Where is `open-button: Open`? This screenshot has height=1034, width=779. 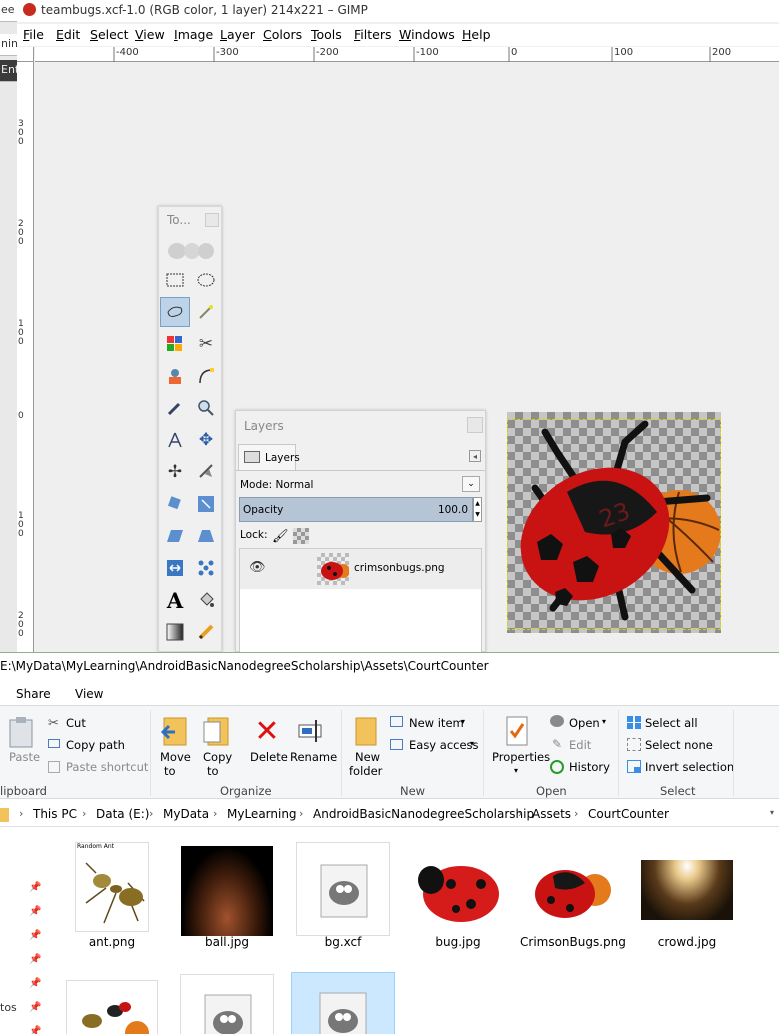 open-button: Open is located at coordinates (584, 723).